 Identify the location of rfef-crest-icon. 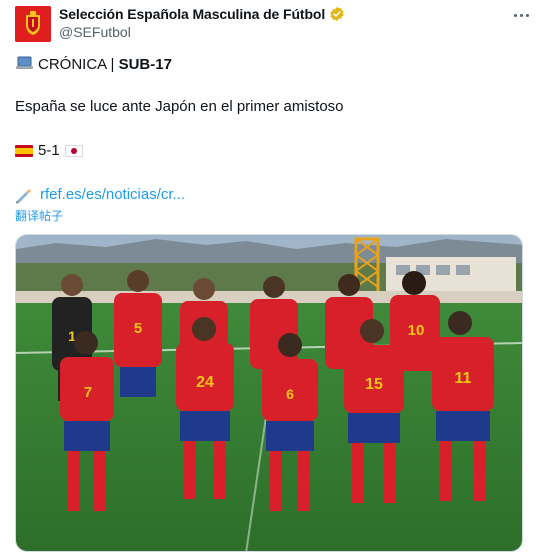
(33, 24).